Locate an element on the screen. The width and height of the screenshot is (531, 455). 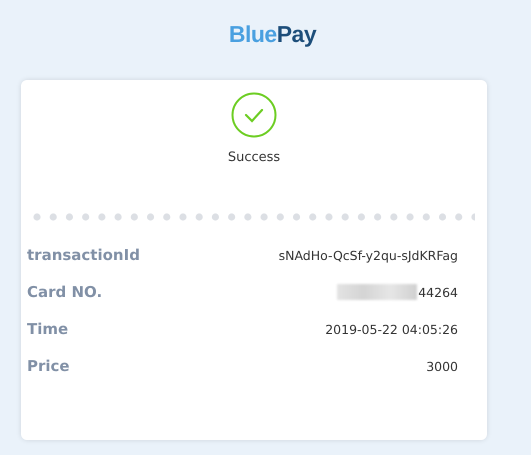
logo: BluePay is located at coordinates (272, 35).